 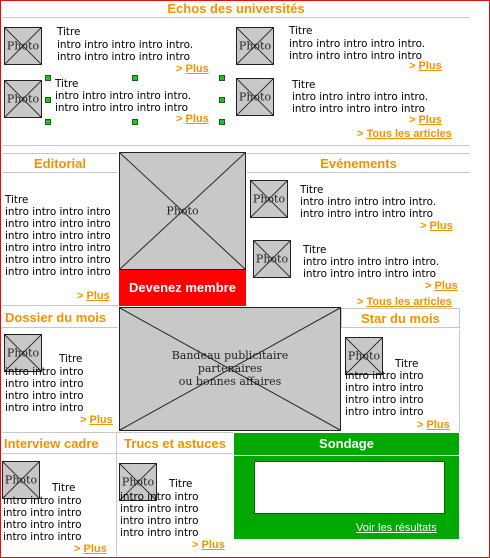 I want to click on devenez-membre-label: Devenez membre, so click(x=182, y=287).